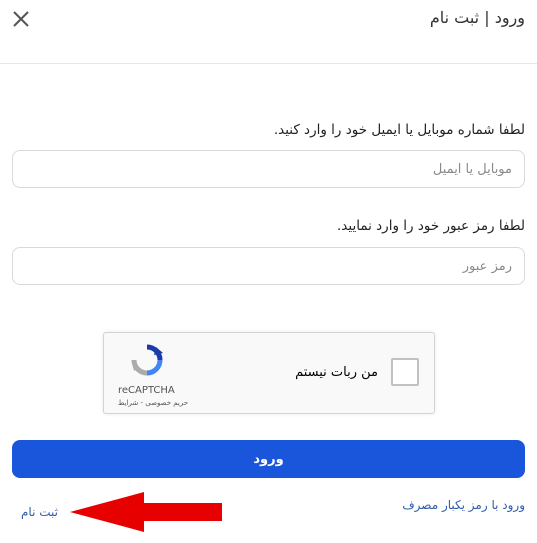 The height and width of the screenshot is (543, 537). Describe the element at coordinates (21, 19) in the screenshot. I see `close-icon` at that location.